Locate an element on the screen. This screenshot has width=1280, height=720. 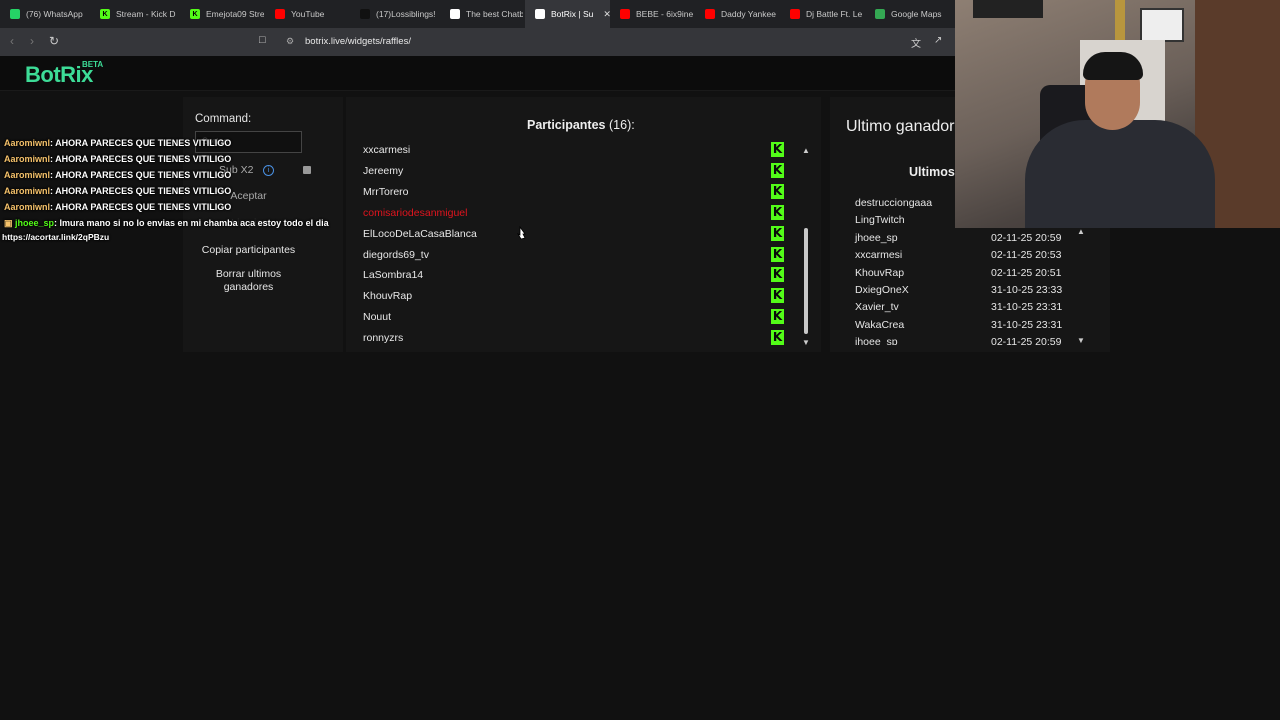
tab-5: The best Chatb is located at coordinates (481, 14).